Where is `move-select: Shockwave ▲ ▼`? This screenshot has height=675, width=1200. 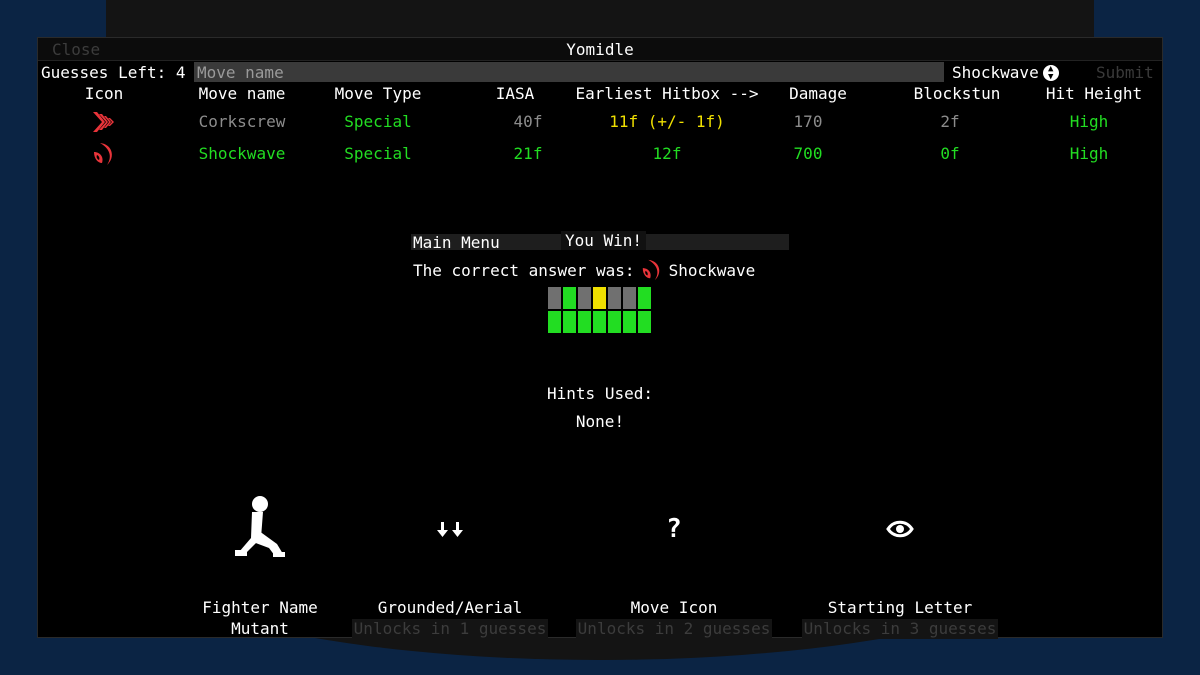
move-select: Shockwave ▲ ▼ is located at coordinates (1005, 72).